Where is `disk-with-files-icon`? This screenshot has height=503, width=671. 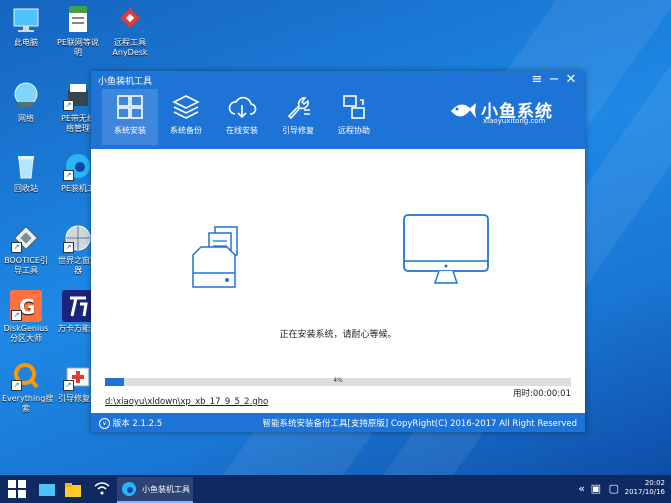 disk-with-files-icon is located at coordinates (215, 257).